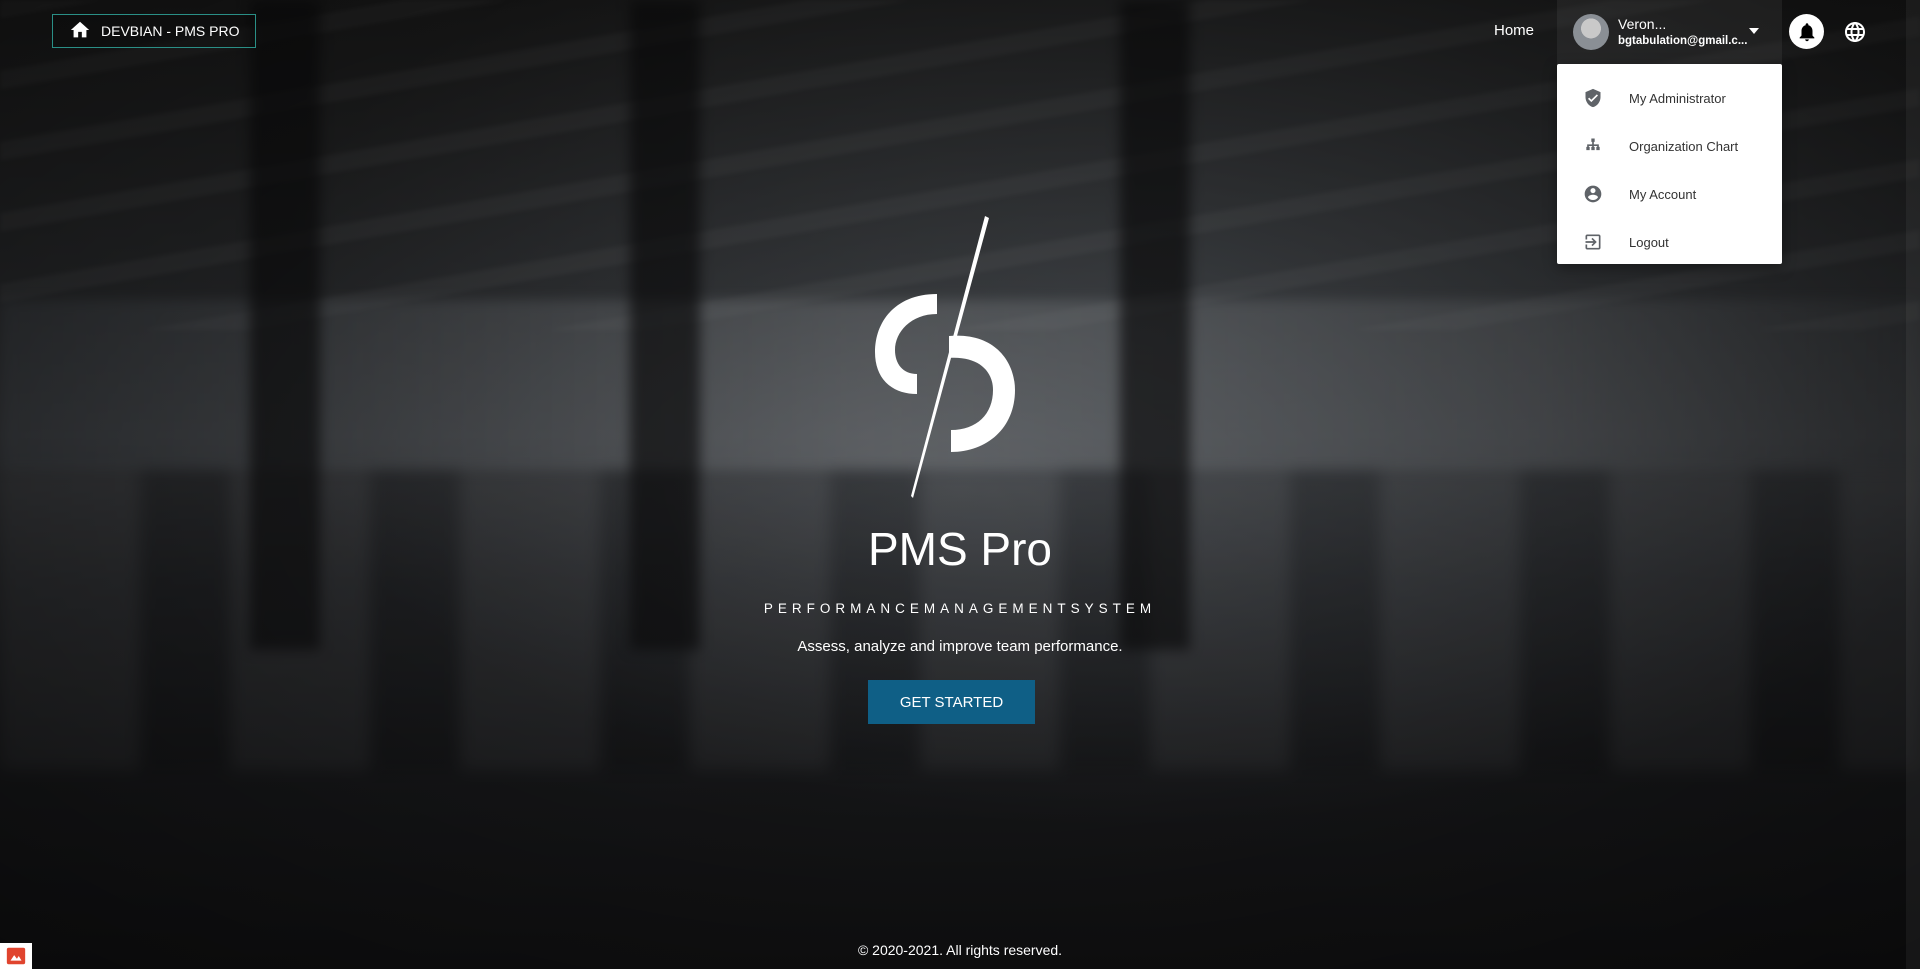 This screenshot has width=1920, height=969. What do you see at coordinates (1754, 31) in the screenshot?
I see `chevron-down-icon` at bounding box center [1754, 31].